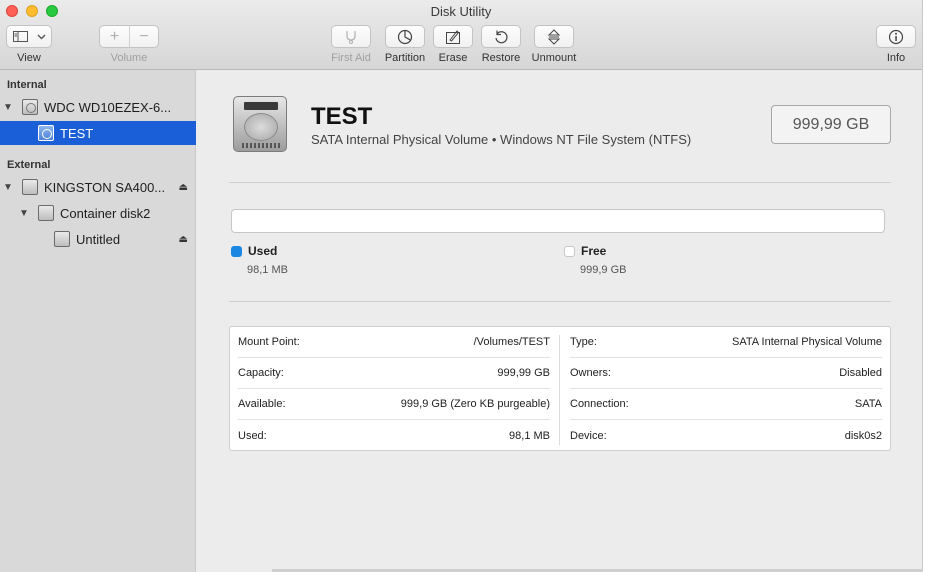 This screenshot has height=572, width=925. I want to click on usage-divider, so click(560, 301).